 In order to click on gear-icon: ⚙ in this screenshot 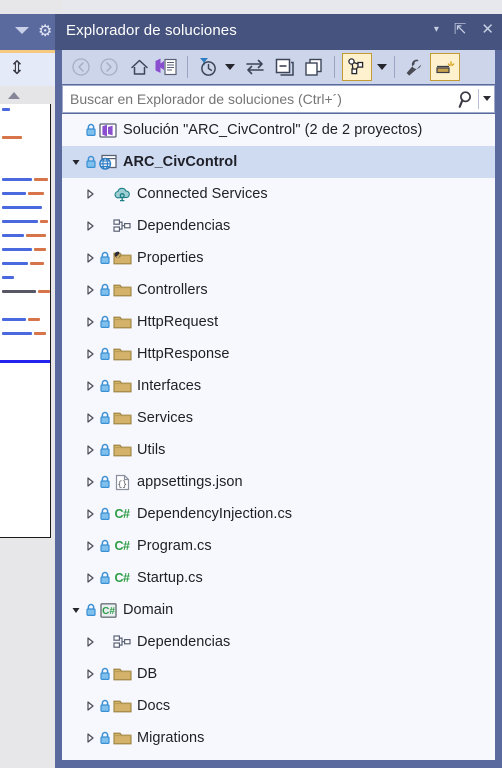, I will do `click(45, 32)`.